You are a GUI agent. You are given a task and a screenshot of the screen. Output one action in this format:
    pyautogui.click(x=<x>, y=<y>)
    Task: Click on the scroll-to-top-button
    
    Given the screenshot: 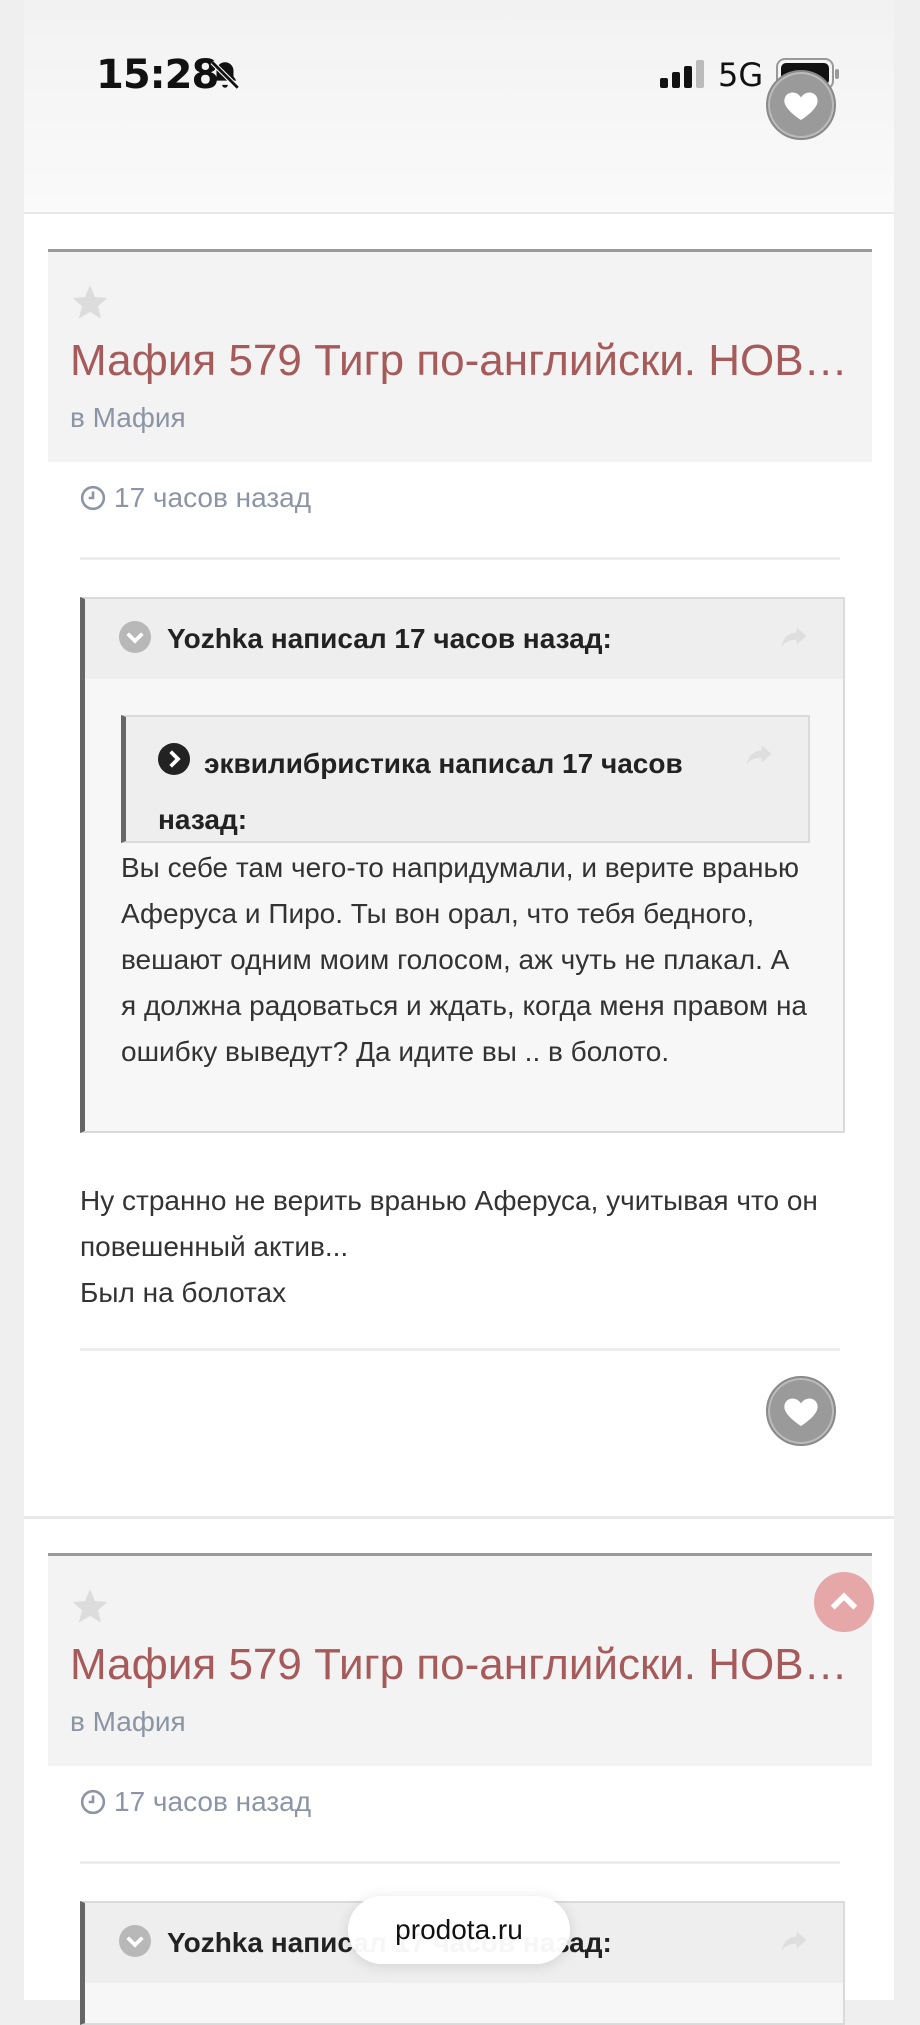 What is the action you would take?
    pyautogui.click(x=844, y=1602)
    